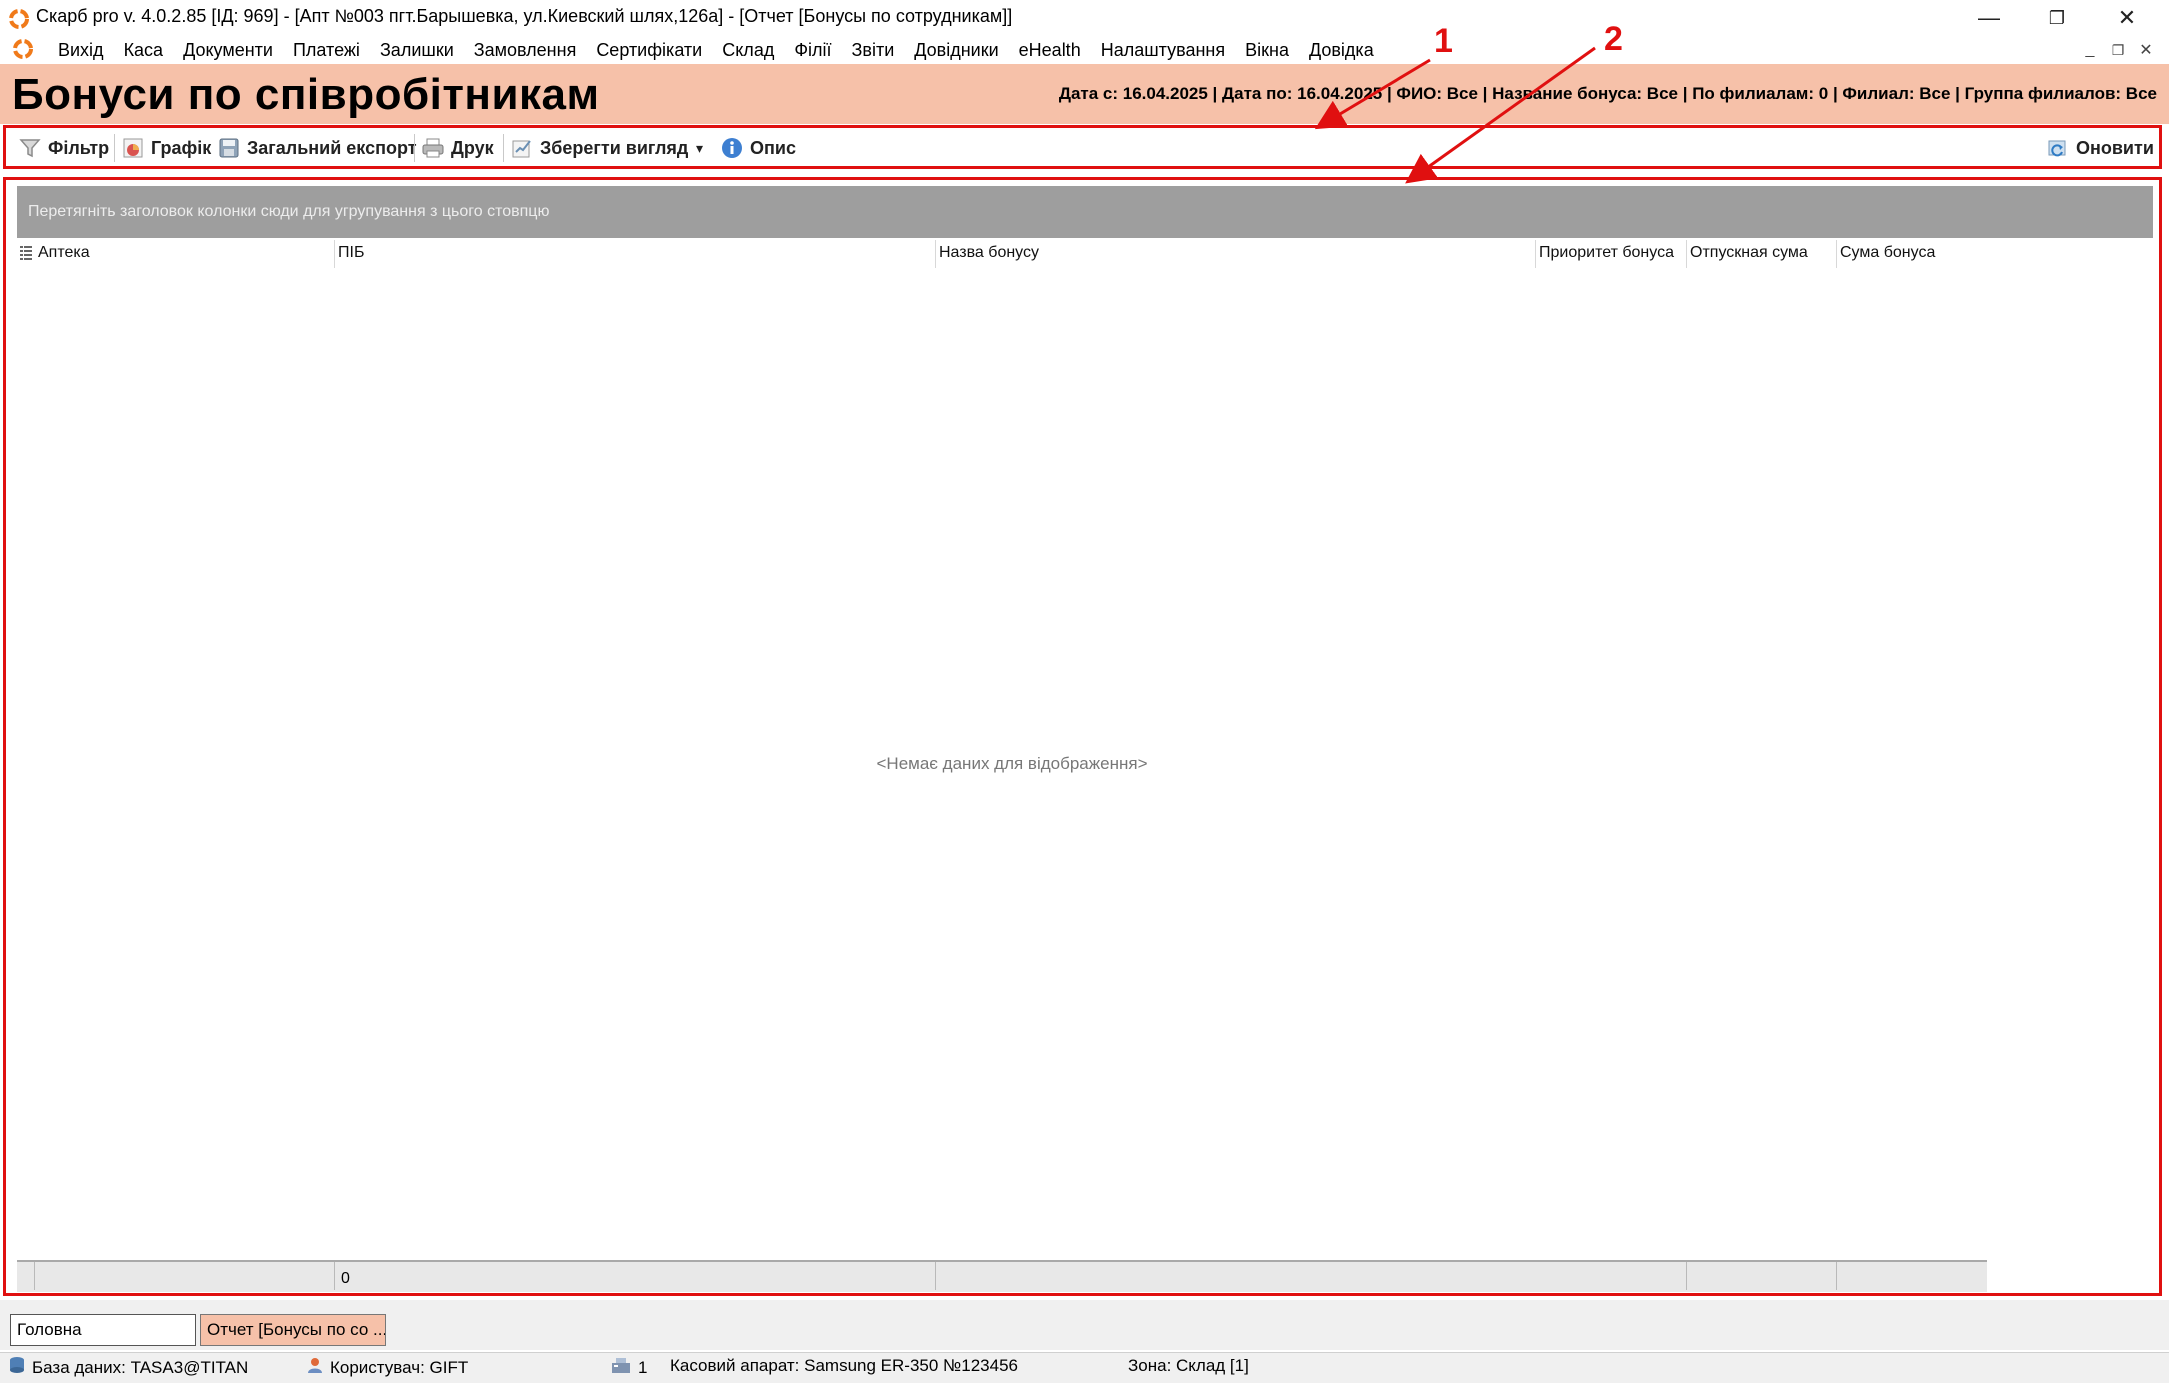 This screenshot has height=1383, width=2169. I want to click on restore-button: ❐, so click(2057, 18).